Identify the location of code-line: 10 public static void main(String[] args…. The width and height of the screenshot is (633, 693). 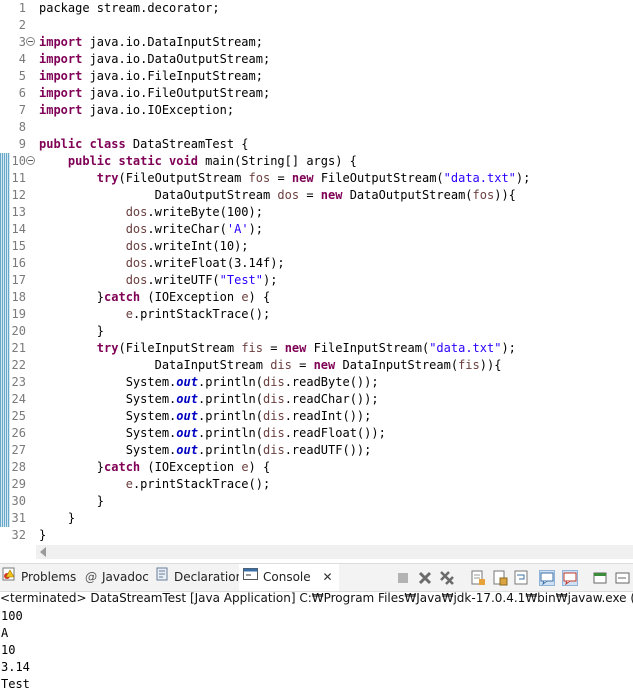
(316, 161).